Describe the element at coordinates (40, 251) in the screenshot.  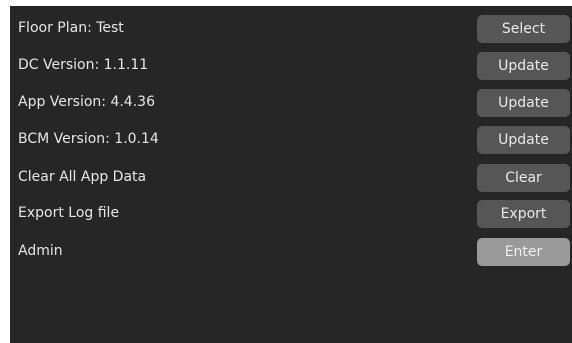
I see `admin-label: Admin` at that location.